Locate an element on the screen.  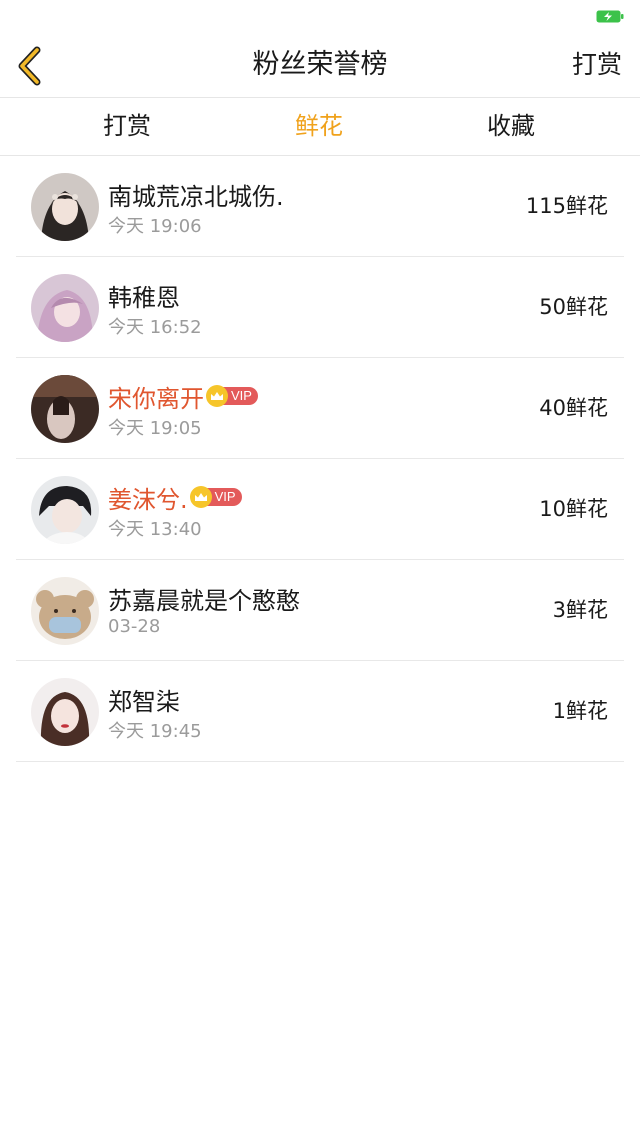
flower-count: 1鲜花 is located at coordinates (580, 711).